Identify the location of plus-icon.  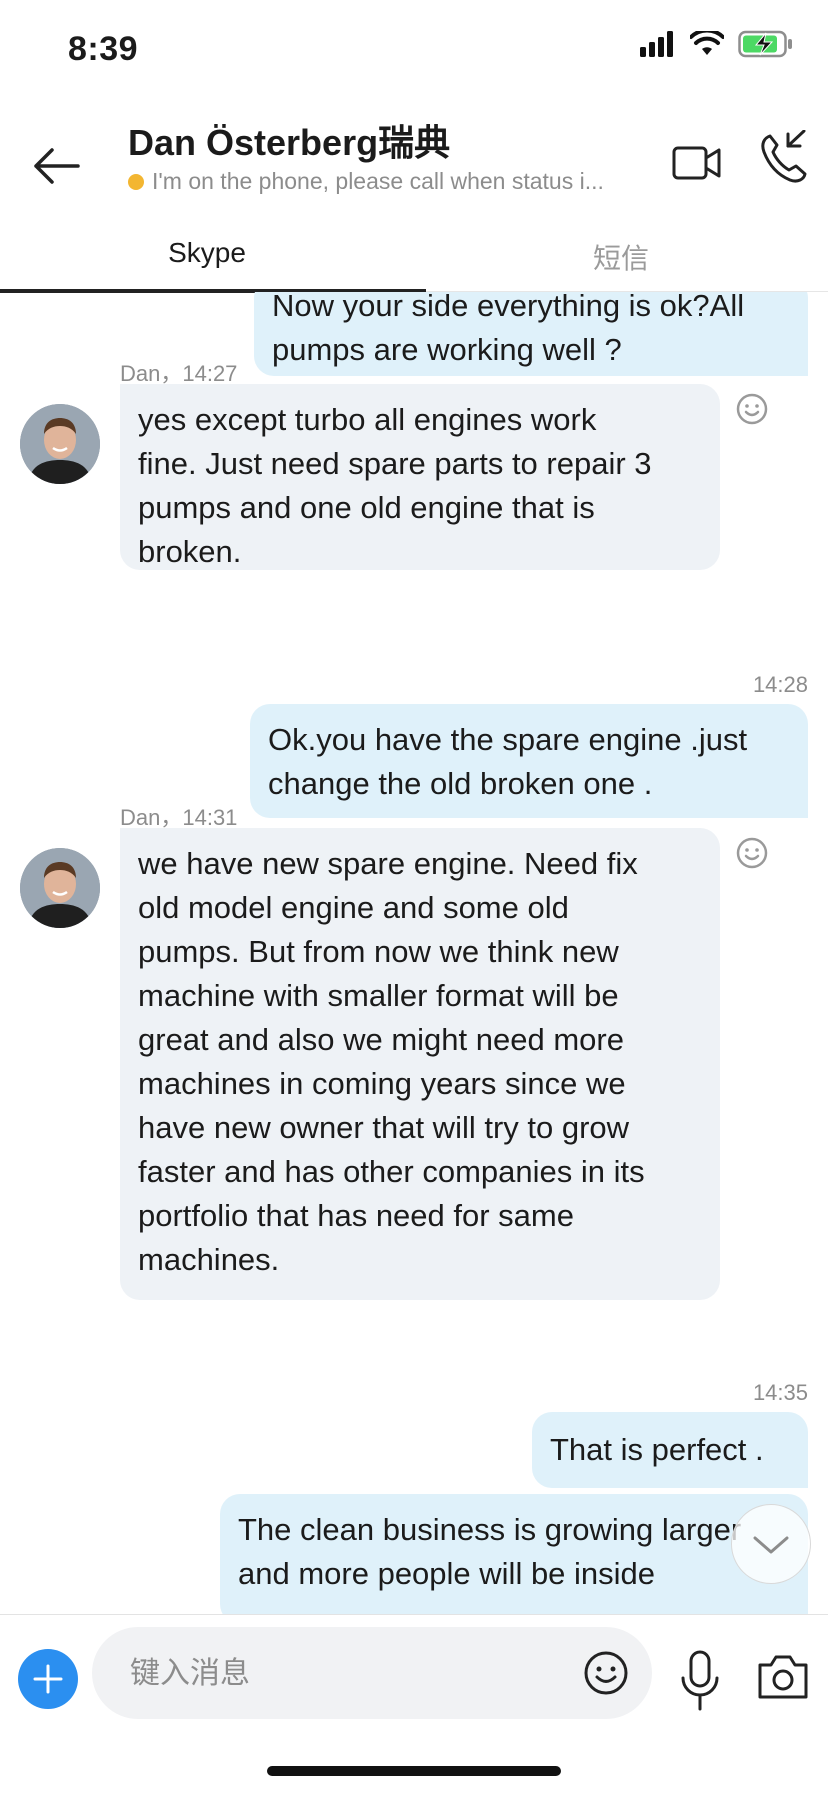
(48, 1679).